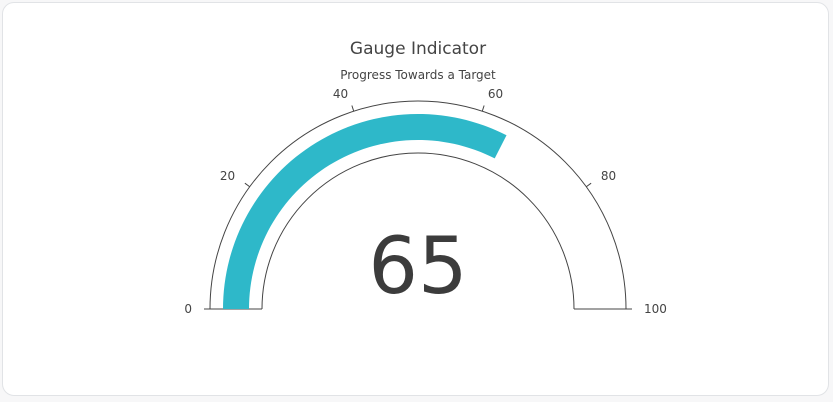 The width and height of the screenshot is (833, 402). What do you see at coordinates (418, 49) in the screenshot?
I see `chart-title: Gauge Indicator` at bounding box center [418, 49].